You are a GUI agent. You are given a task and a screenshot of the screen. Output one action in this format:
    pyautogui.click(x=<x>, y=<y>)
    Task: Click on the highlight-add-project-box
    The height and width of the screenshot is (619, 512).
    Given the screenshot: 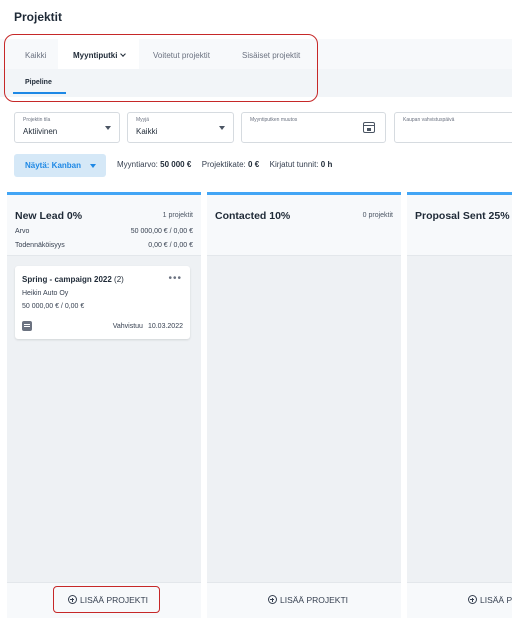 What is the action you would take?
    pyautogui.click(x=106, y=599)
    